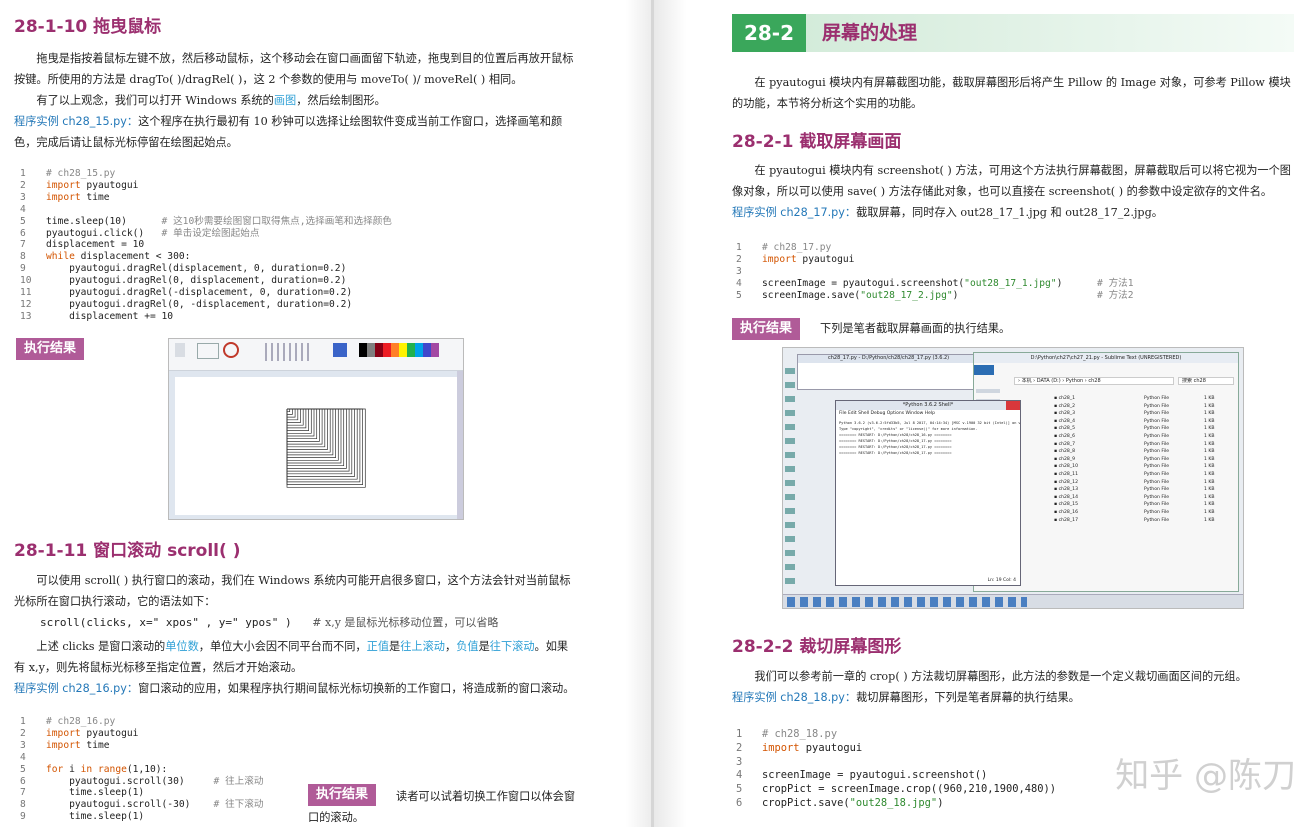 The height and width of the screenshot is (827, 1306). What do you see at coordinates (1144, 498) in the screenshot?
I see `file-row: ▪ ch28_14 Python File 1 KB` at bounding box center [1144, 498].